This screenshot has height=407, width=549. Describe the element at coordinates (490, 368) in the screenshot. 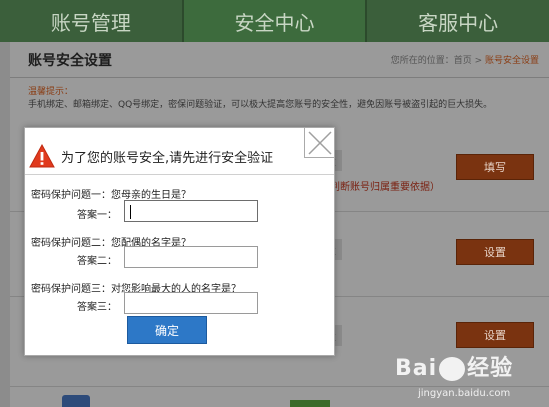

I see `watermark-brand-right: 经验` at that location.